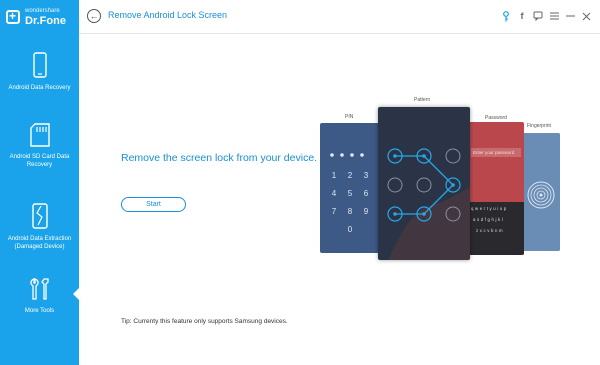 The width and height of the screenshot is (600, 365). Describe the element at coordinates (428, 204) in the screenshot. I see `pattern-grid` at that location.